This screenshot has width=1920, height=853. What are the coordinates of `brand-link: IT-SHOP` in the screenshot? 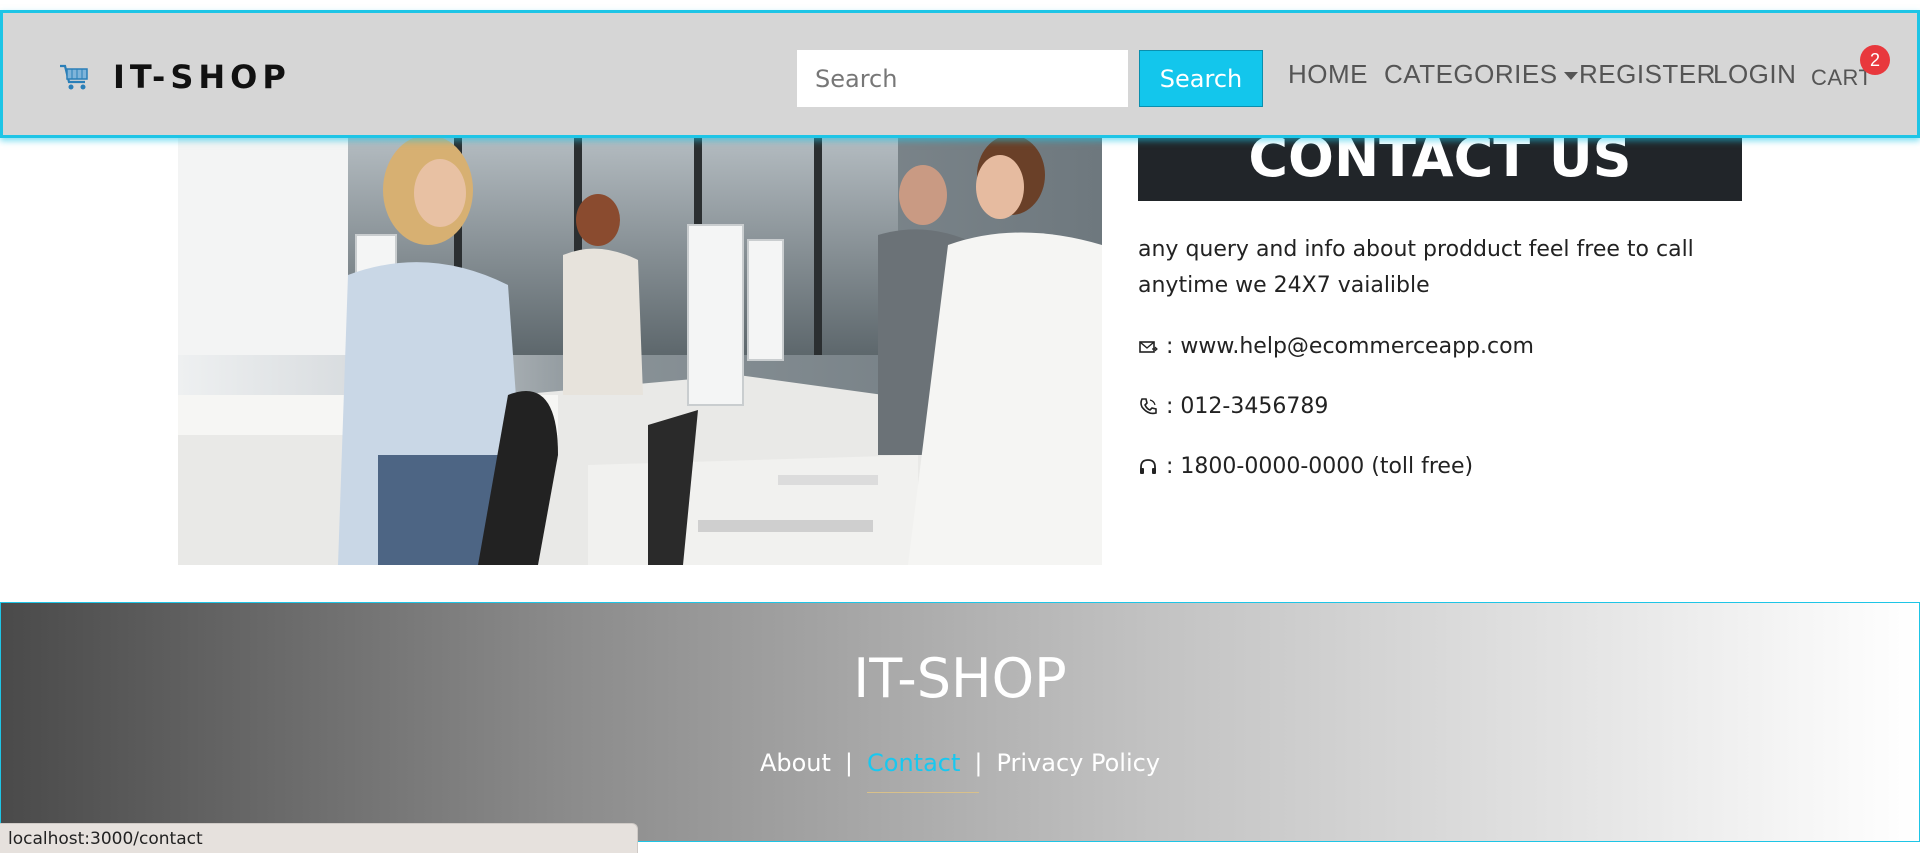 It's located at (174, 77).